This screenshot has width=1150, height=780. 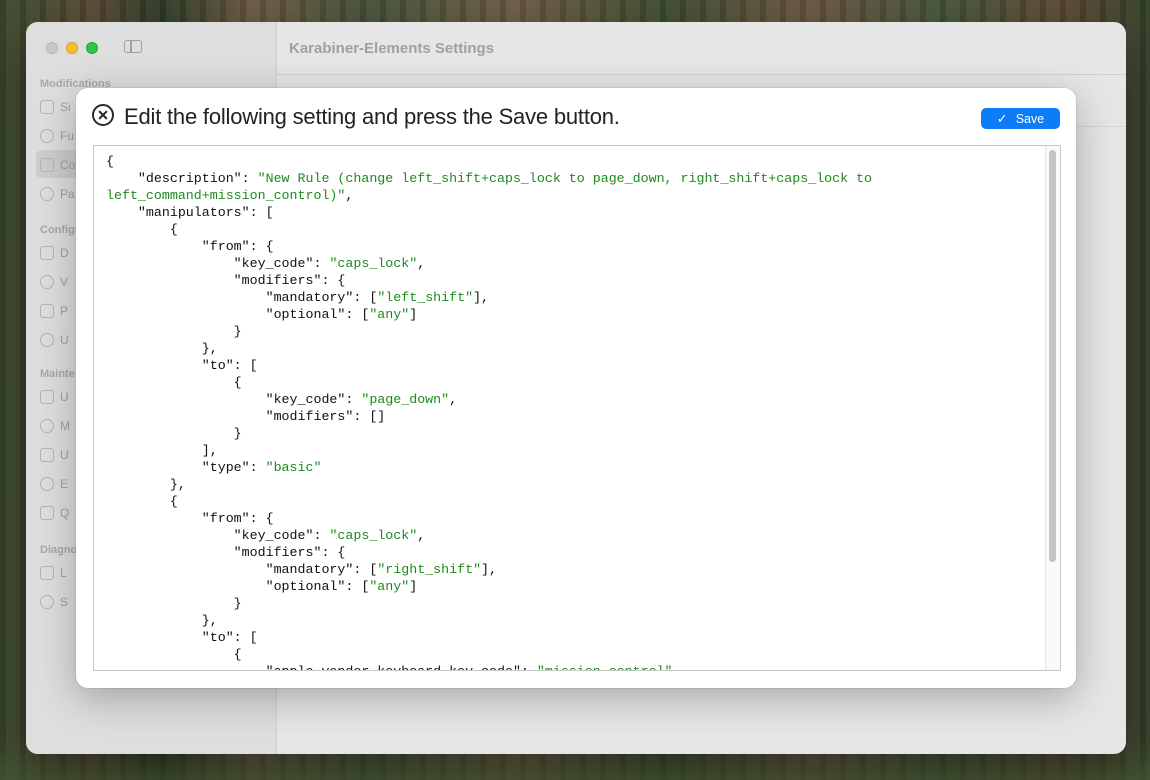 What do you see at coordinates (68, 165) in the screenshot?
I see `sidebar-item-label: Co` at bounding box center [68, 165].